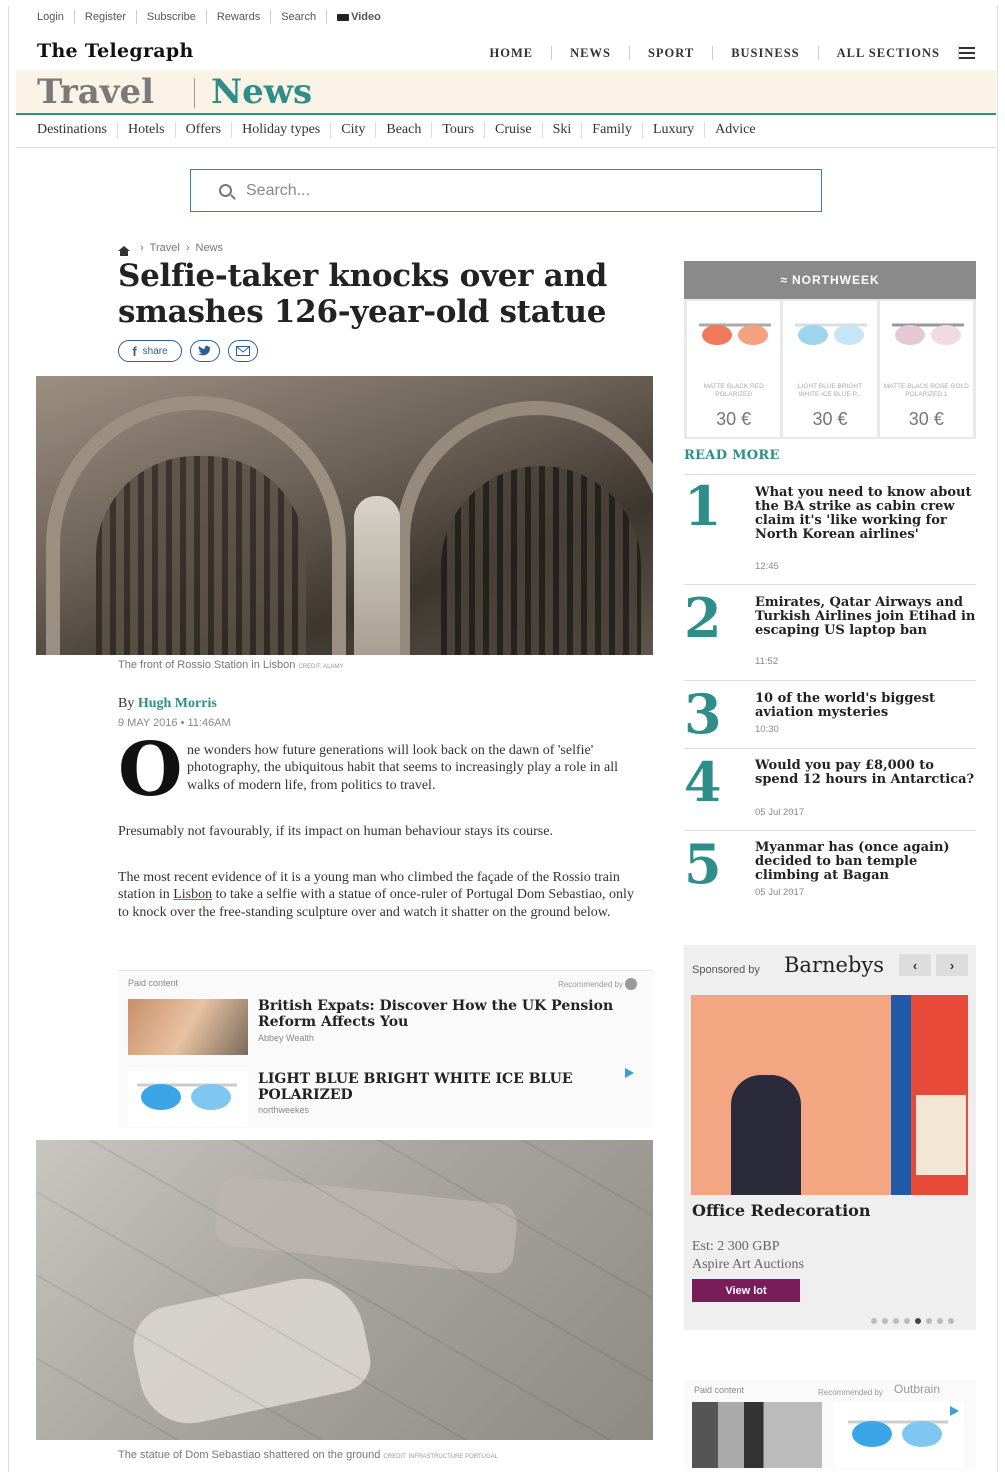 This screenshot has width=1005, height=1474. What do you see at coordinates (459, 130) in the screenshot?
I see `subnav-tours: Tours` at bounding box center [459, 130].